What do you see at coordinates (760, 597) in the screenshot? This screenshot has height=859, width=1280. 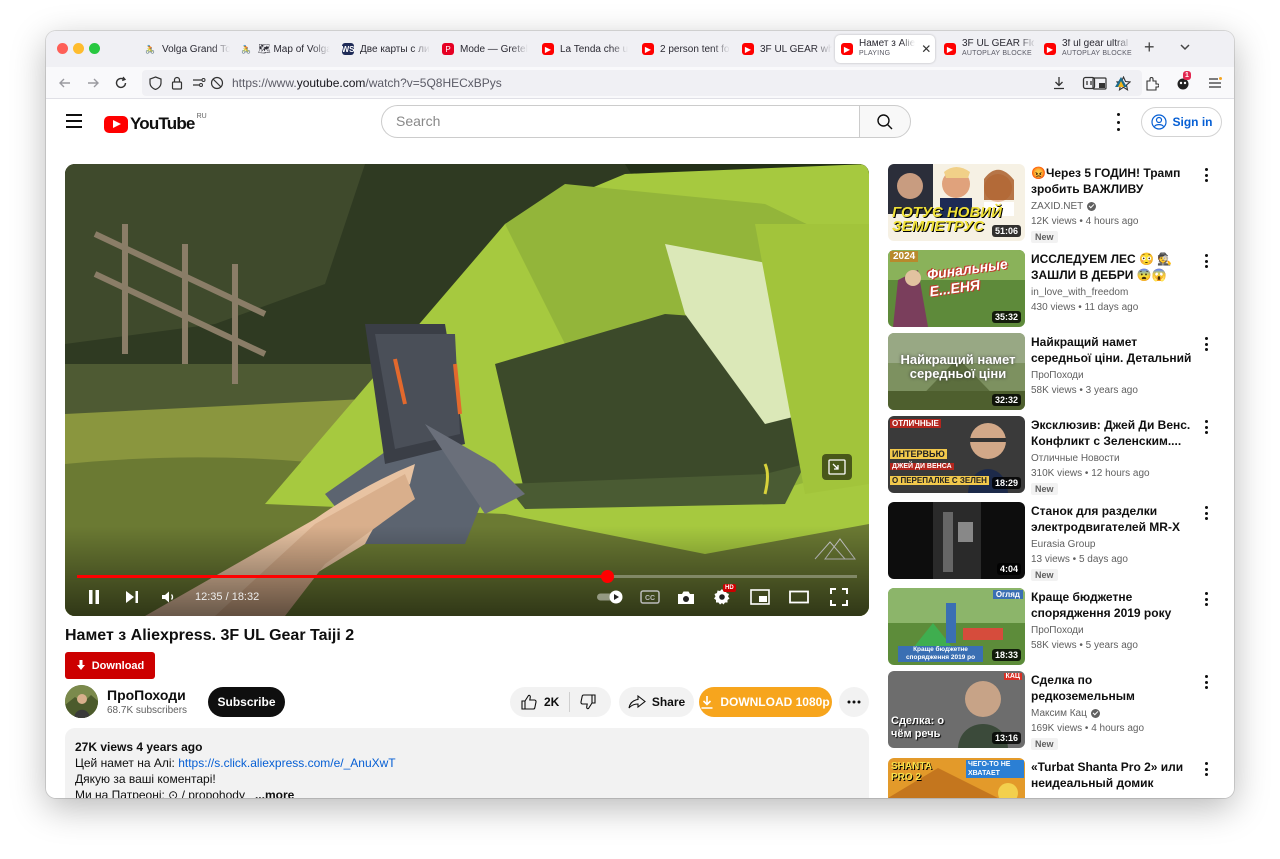 I see `miniplayer-button` at bounding box center [760, 597].